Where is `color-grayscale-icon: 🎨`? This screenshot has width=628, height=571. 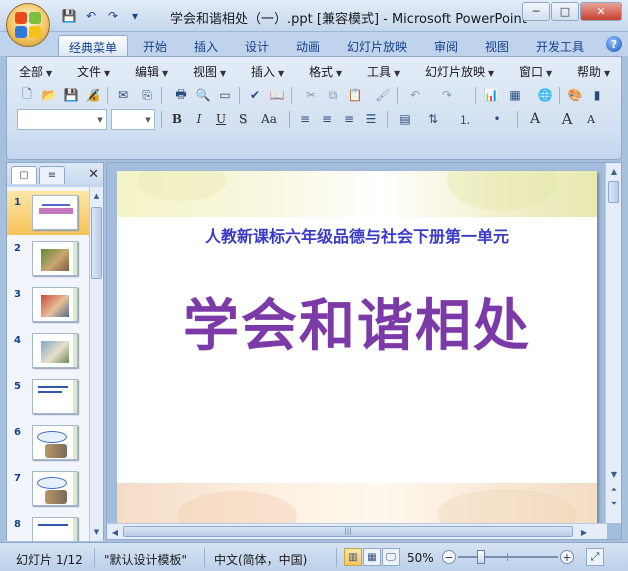
color-grayscale-icon: 🎨 is located at coordinates (575, 95).